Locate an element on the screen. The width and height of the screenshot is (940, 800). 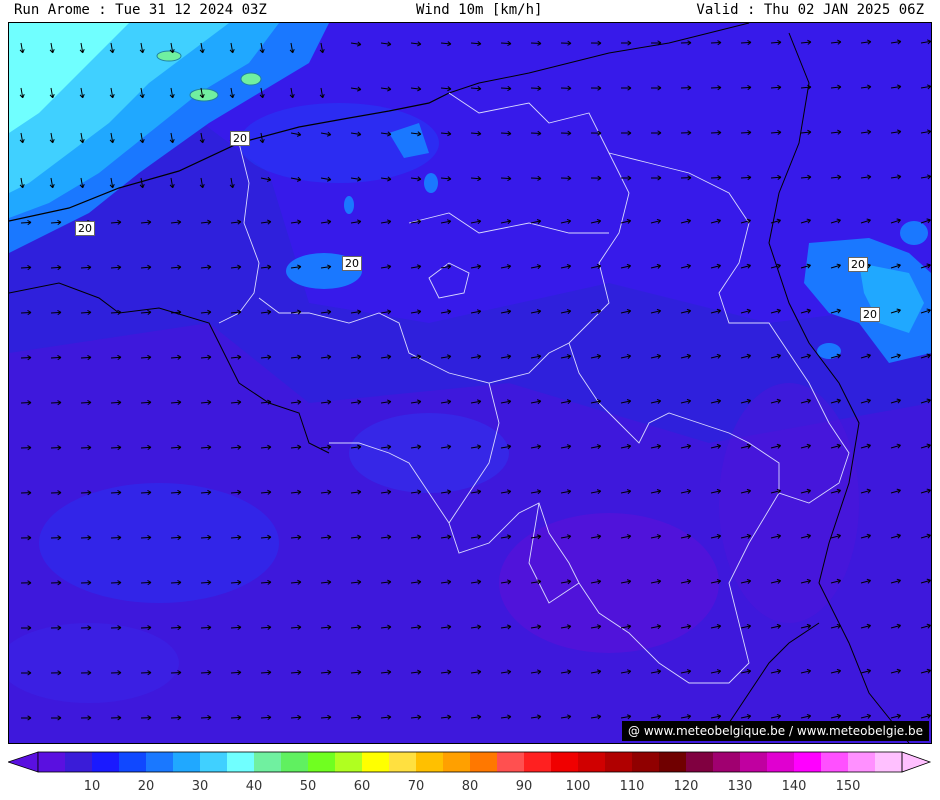
legend-colorbar is located at coordinates (470, 762).